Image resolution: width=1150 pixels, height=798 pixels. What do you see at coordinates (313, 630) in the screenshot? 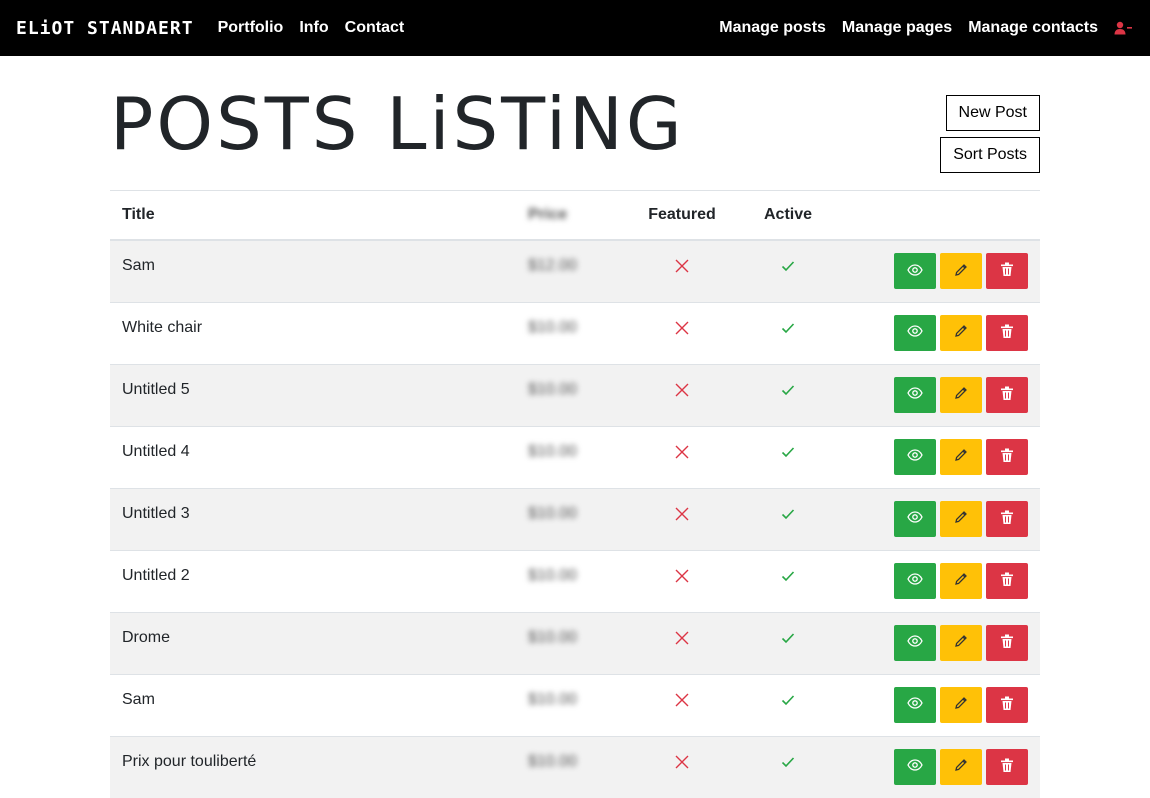
I see `post-title: Drome` at bounding box center [313, 630].